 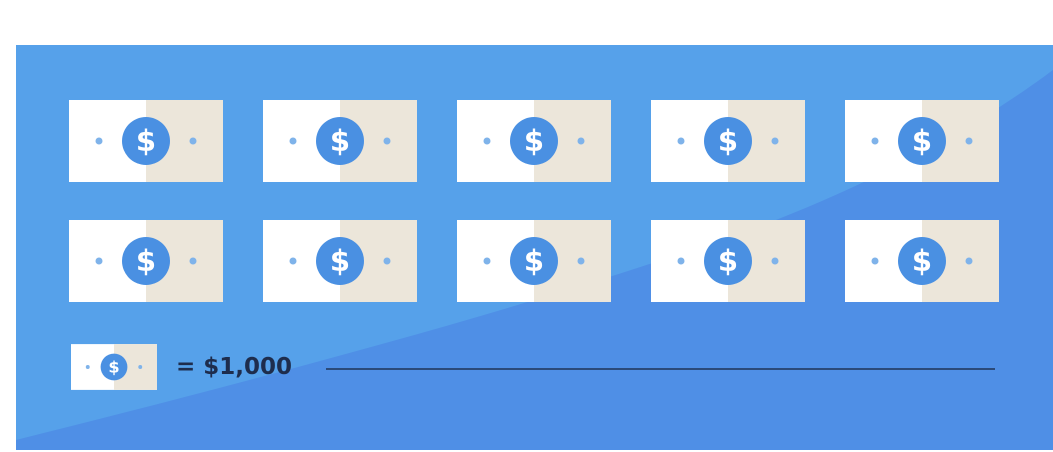 What do you see at coordinates (660, 369) in the screenshot?
I see `legend-divider-line` at bounding box center [660, 369].